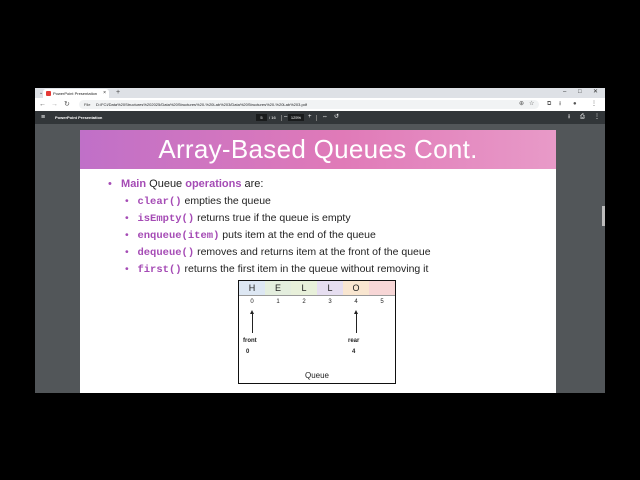 The image size is (640, 480). Describe the element at coordinates (252, 323) in the screenshot. I see `front-arrow` at that location.